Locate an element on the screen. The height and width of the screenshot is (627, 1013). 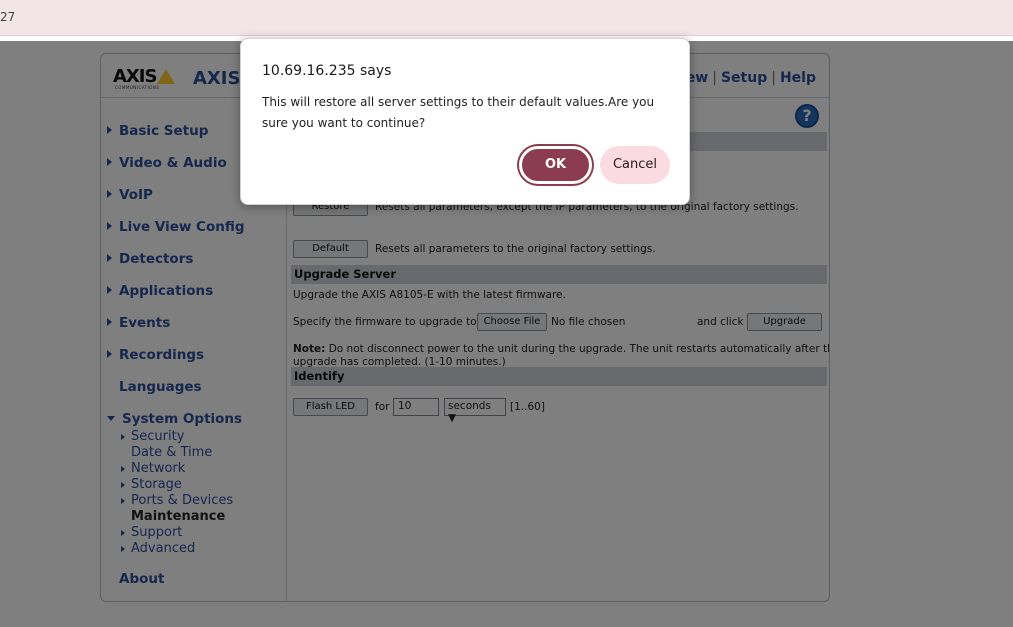
browser-top-bar: 27 is located at coordinates (506, 18).